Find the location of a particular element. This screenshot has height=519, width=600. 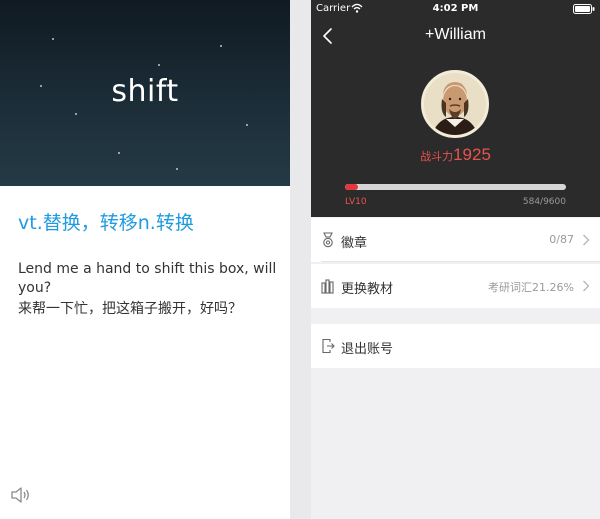

level-label: LV10 is located at coordinates (356, 202).